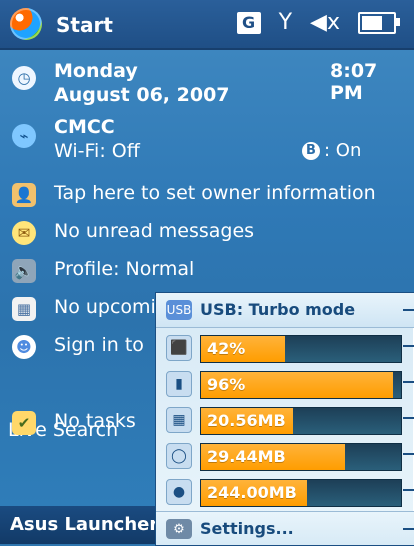  I want to click on ram-icon: ▦, so click(179, 420).